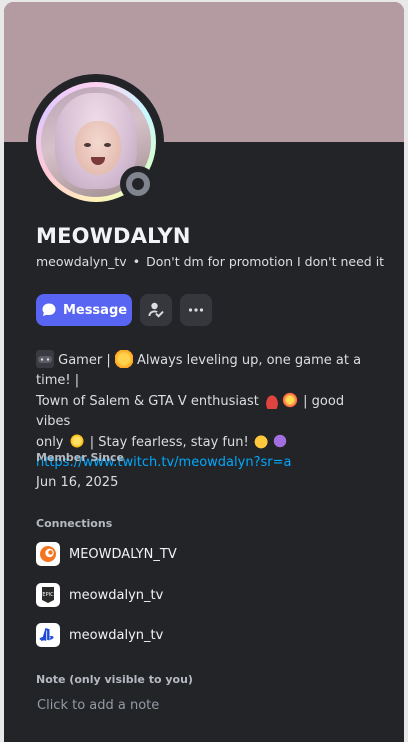 The image size is (408, 742). I want to click on sun-emoji-icon, so click(123, 359).